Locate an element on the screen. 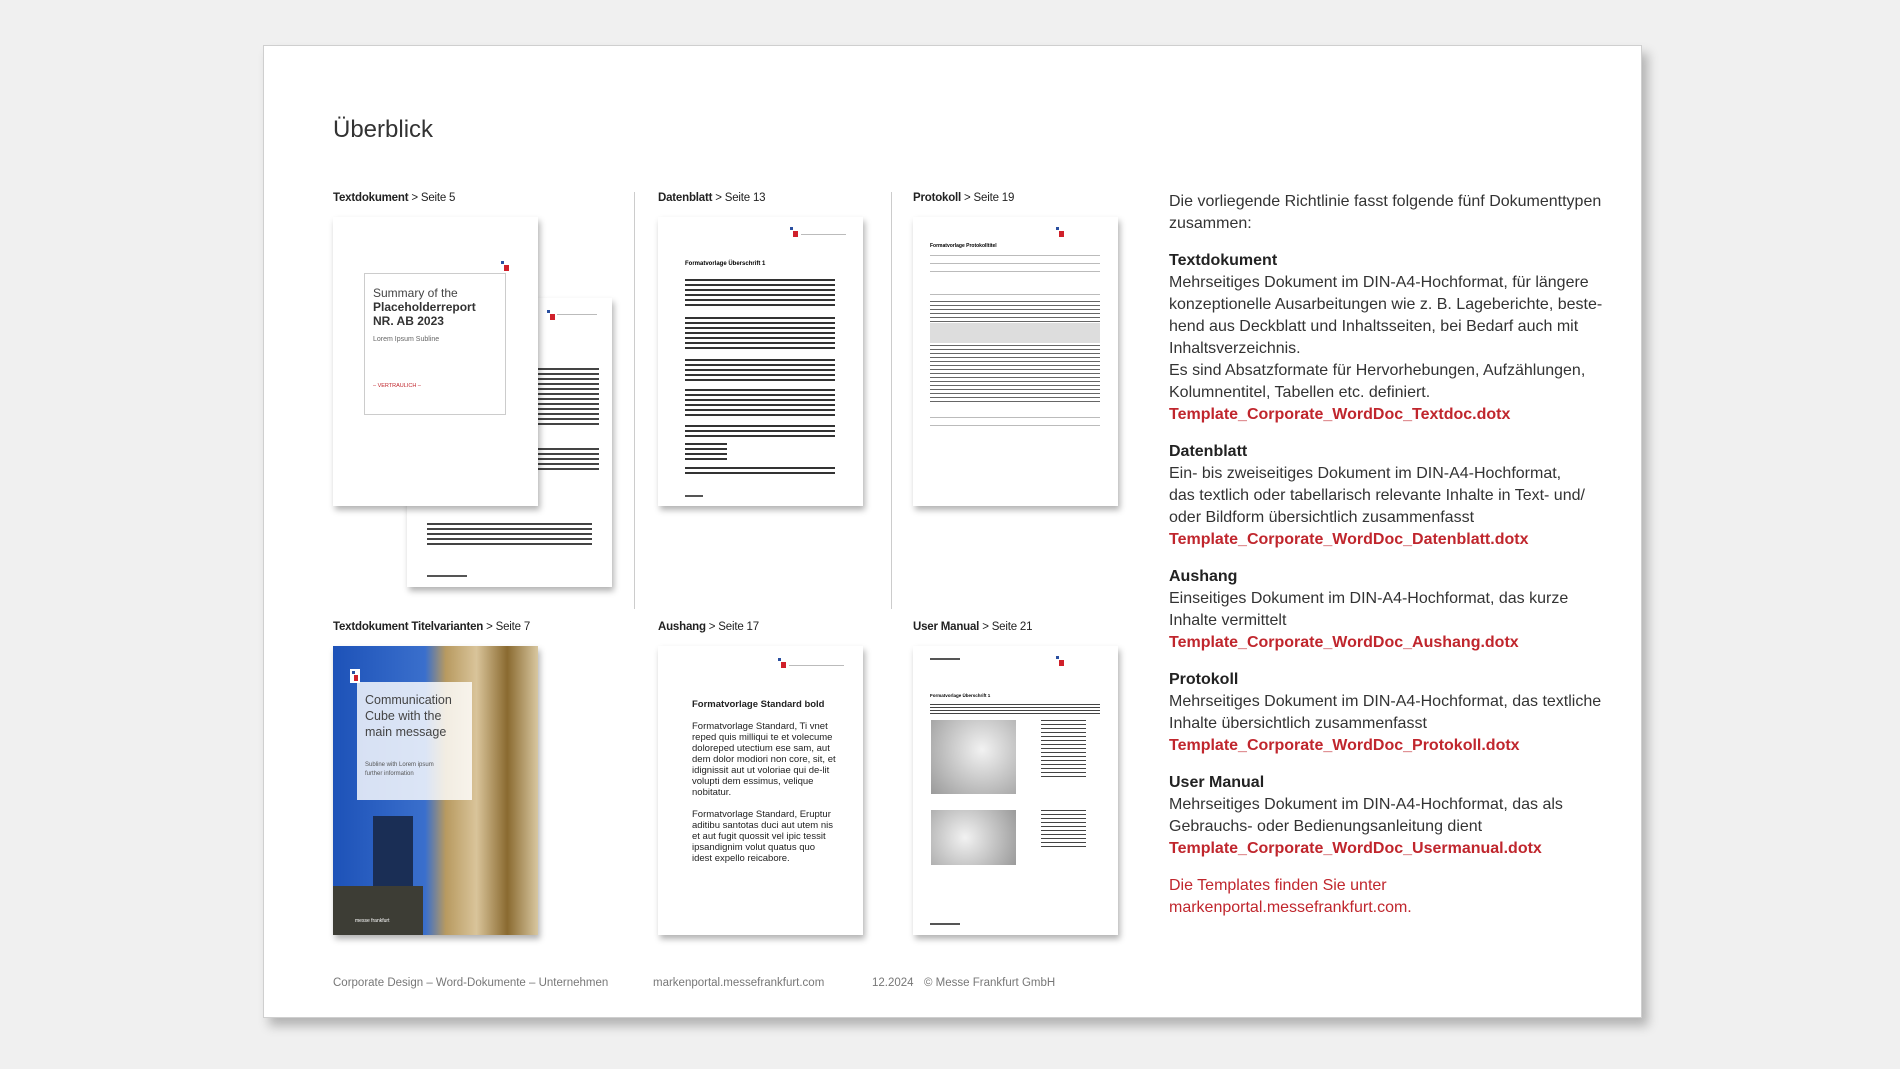 This screenshot has height=1069, width=1900. section-heading: Datenblatt is located at coordinates (1208, 451).